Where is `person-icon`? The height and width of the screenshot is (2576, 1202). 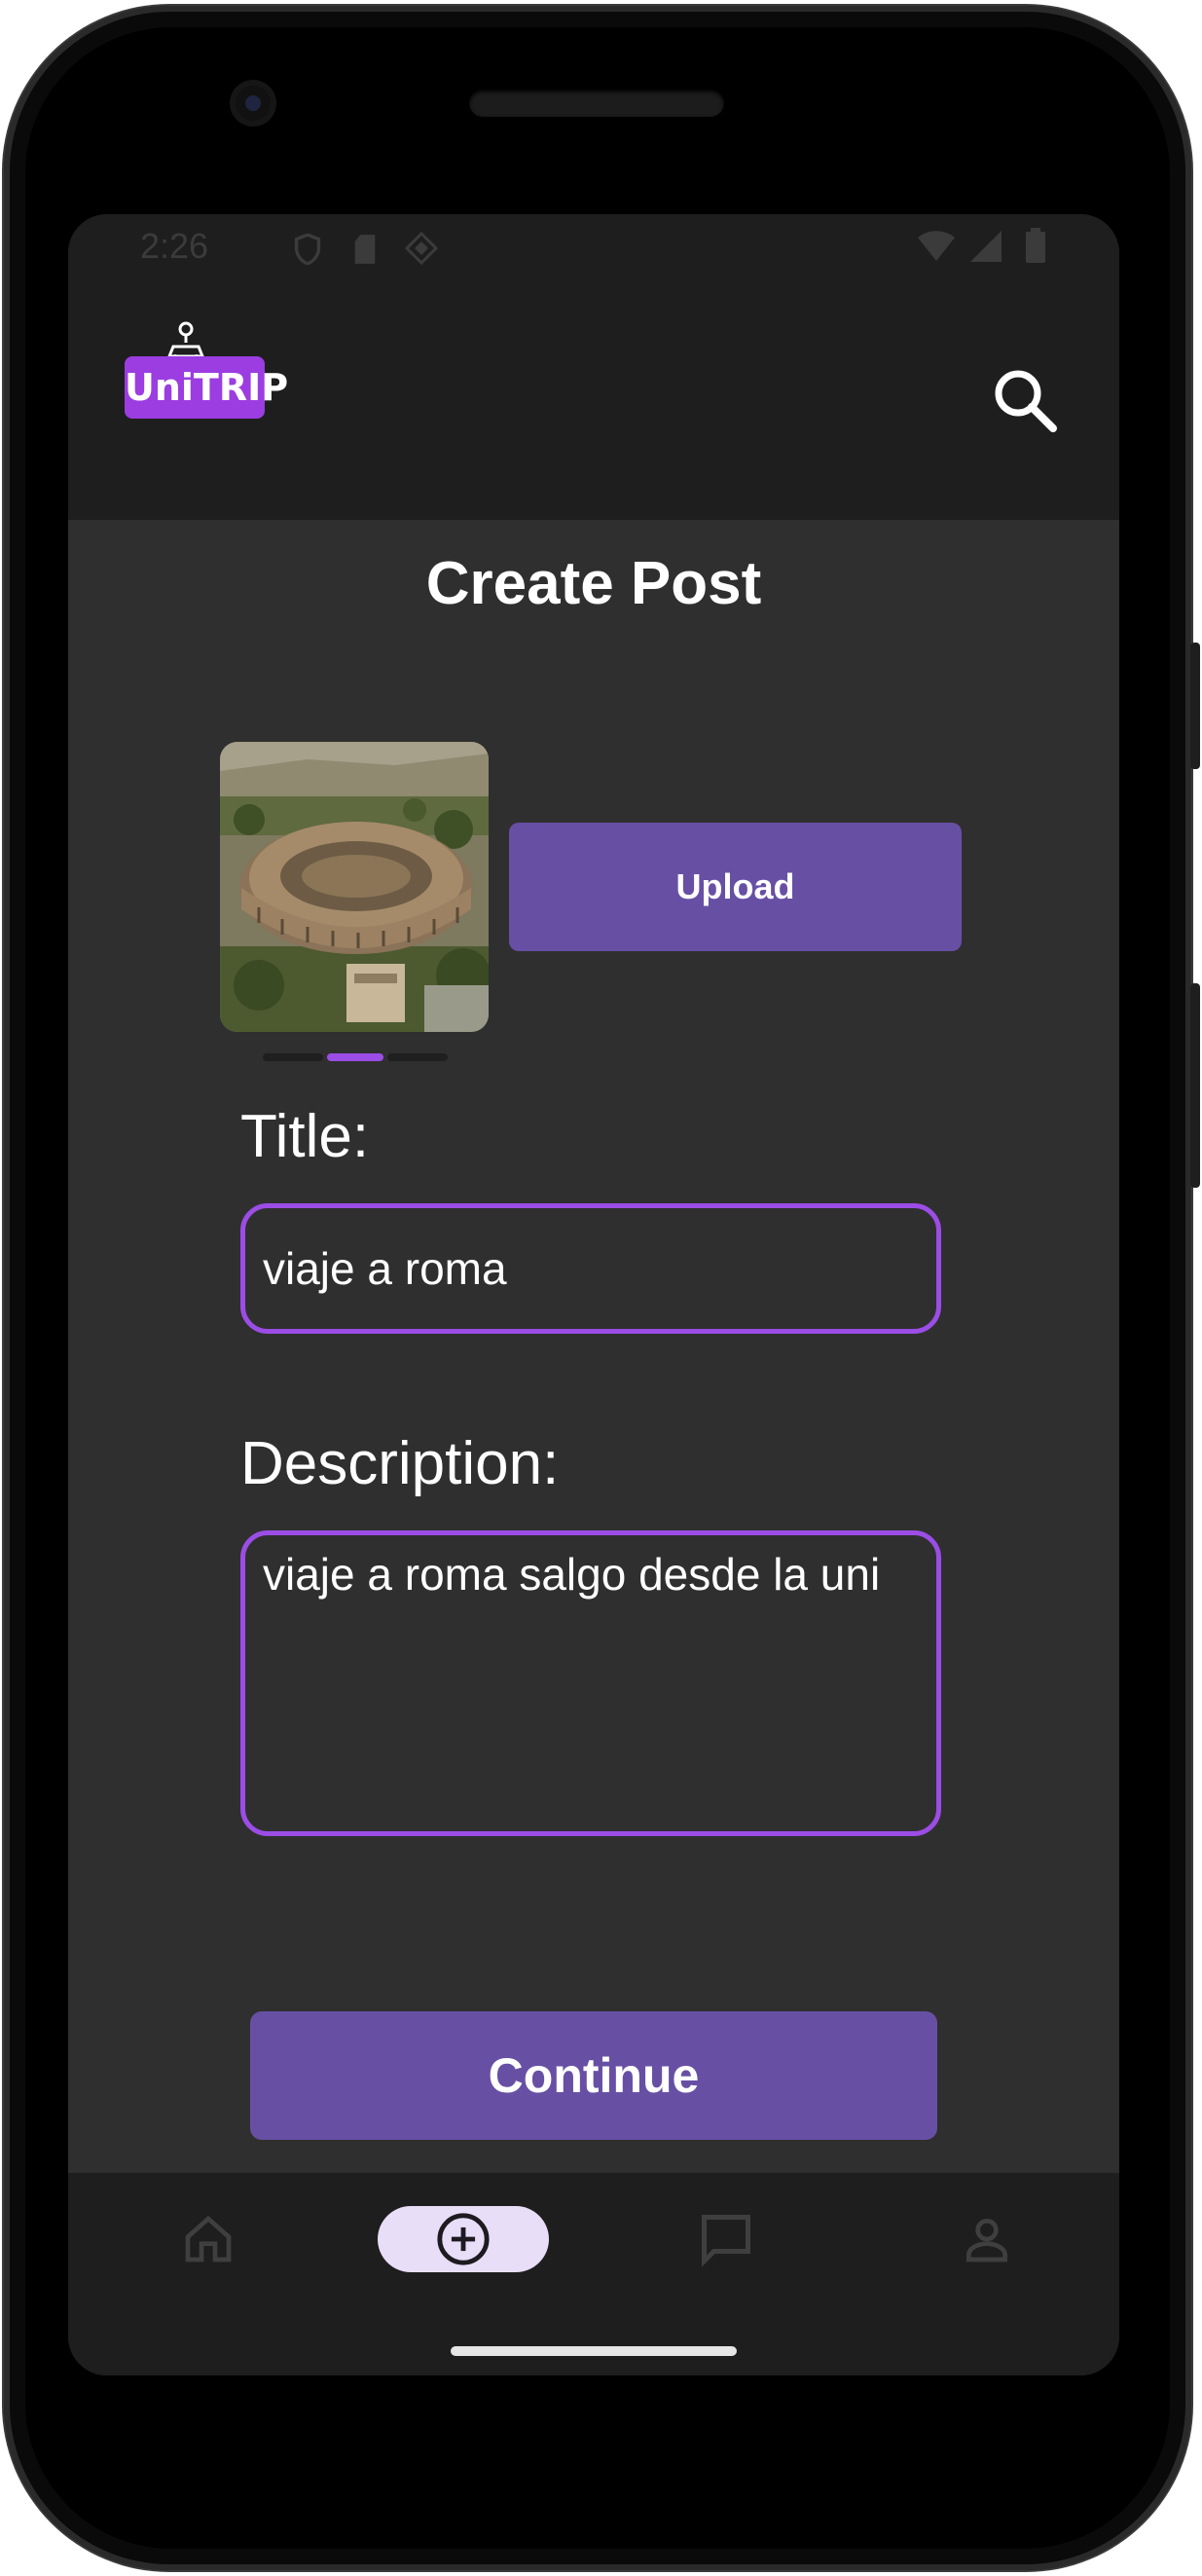
person-icon is located at coordinates (986, 2241).